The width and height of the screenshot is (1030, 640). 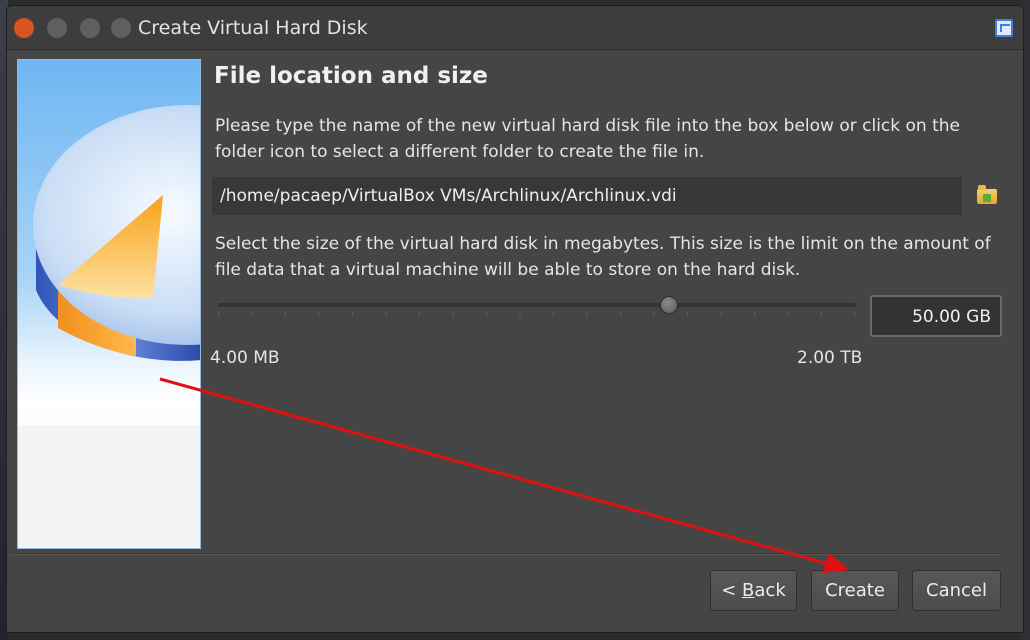 I want to click on maximize-window-button, so click(x=90, y=28).